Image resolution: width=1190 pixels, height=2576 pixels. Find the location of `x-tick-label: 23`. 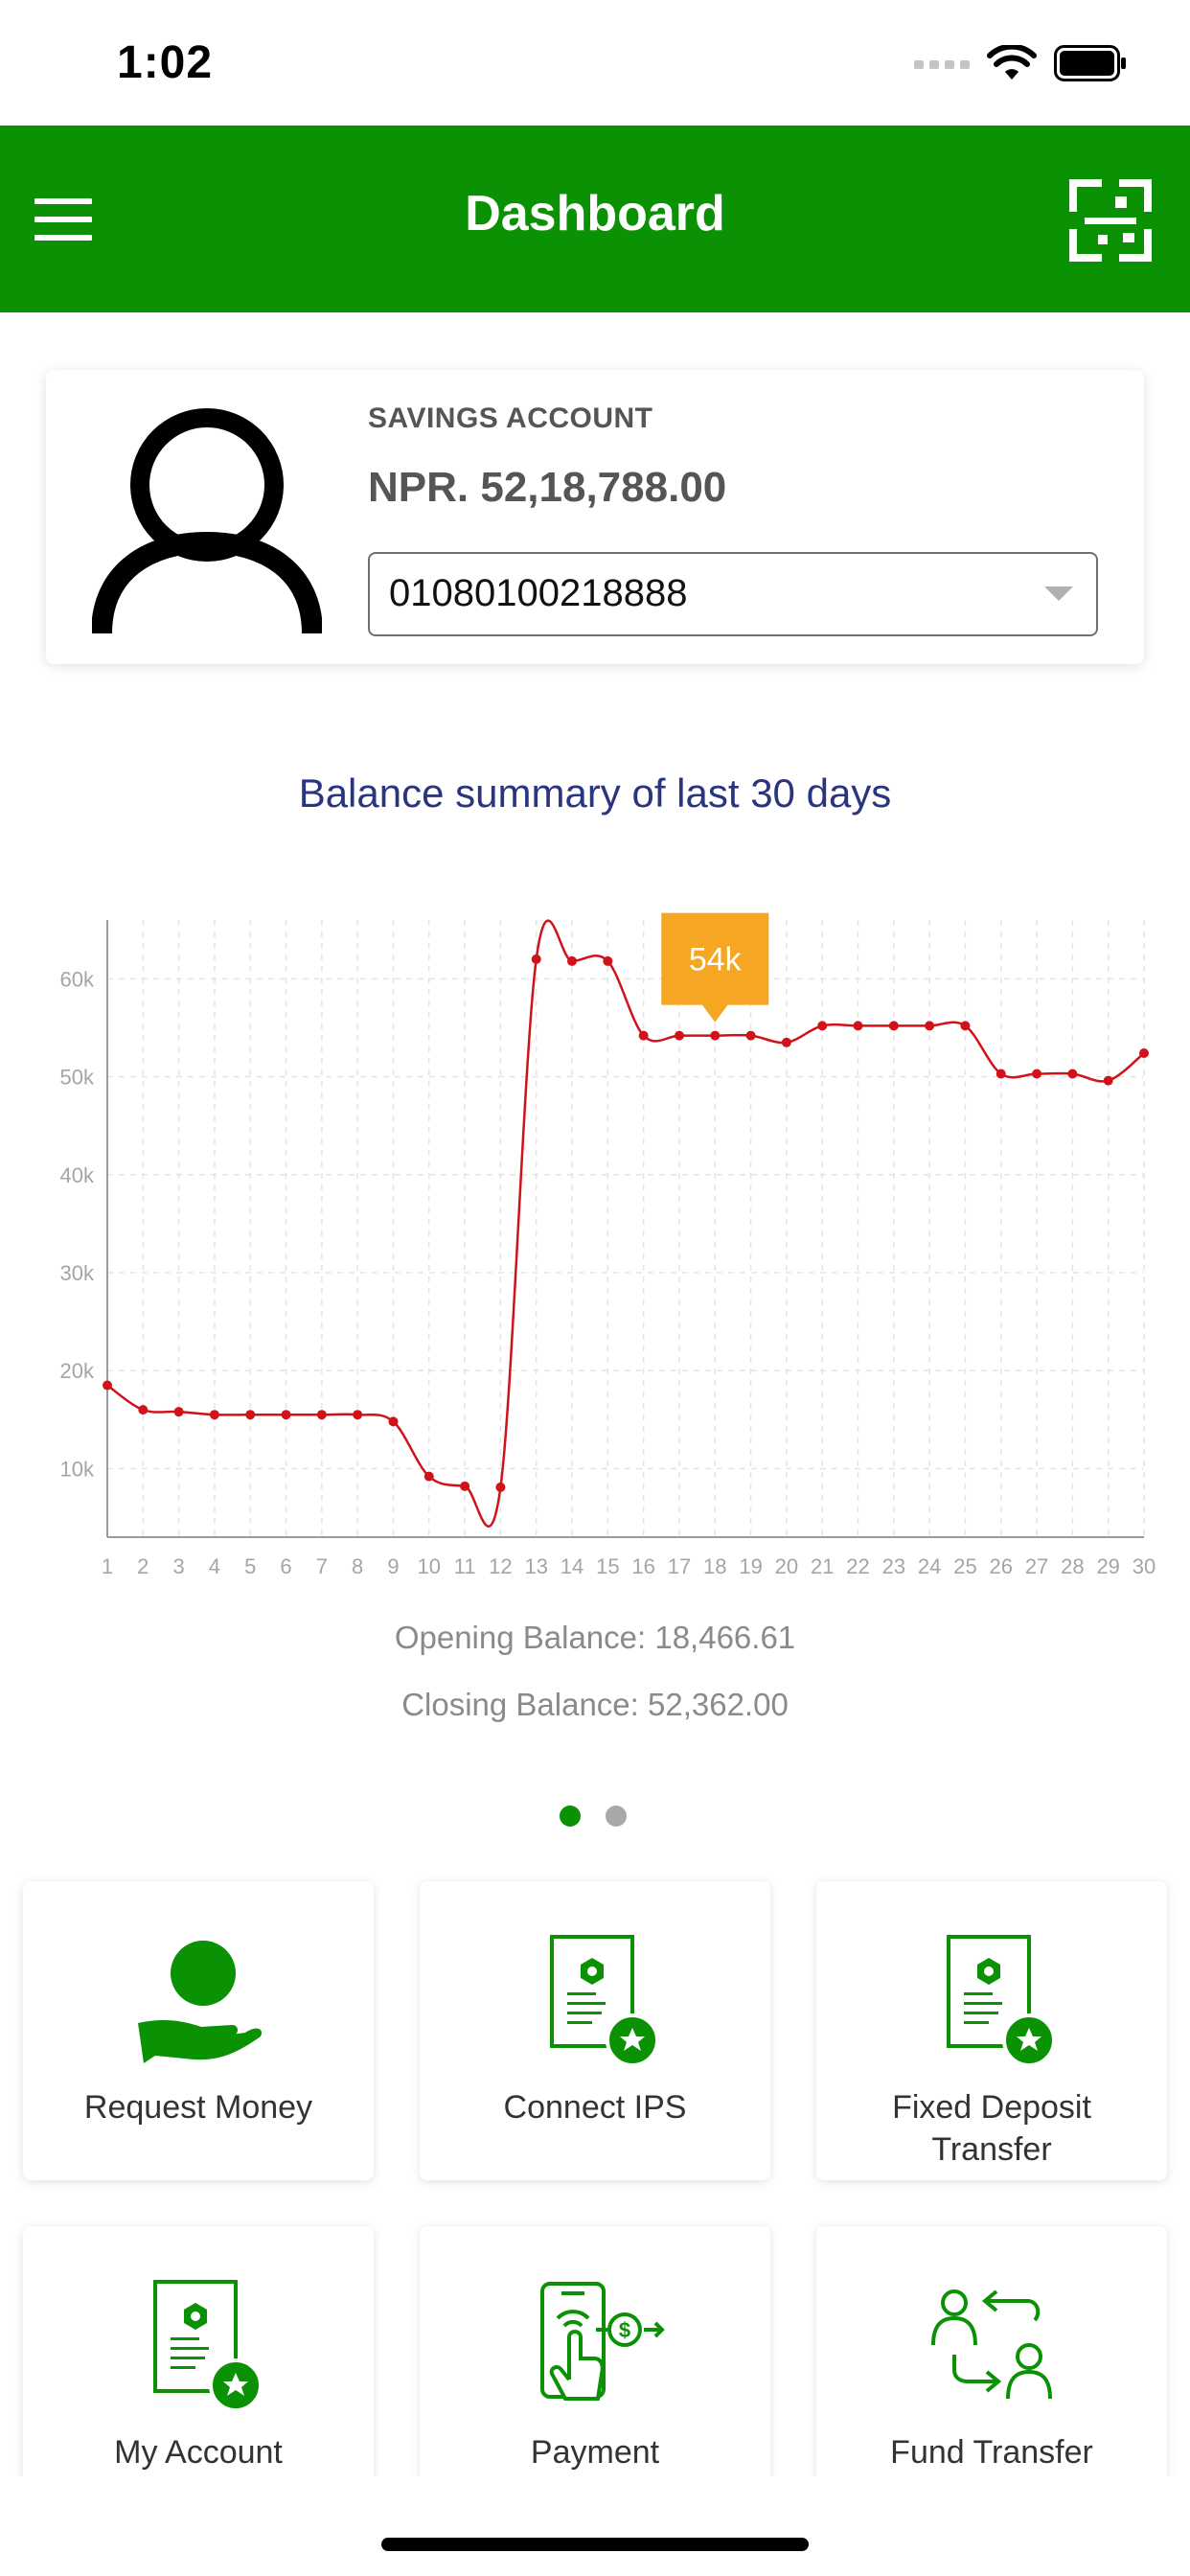

x-tick-label: 23 is located at coordinates (894, 1566).